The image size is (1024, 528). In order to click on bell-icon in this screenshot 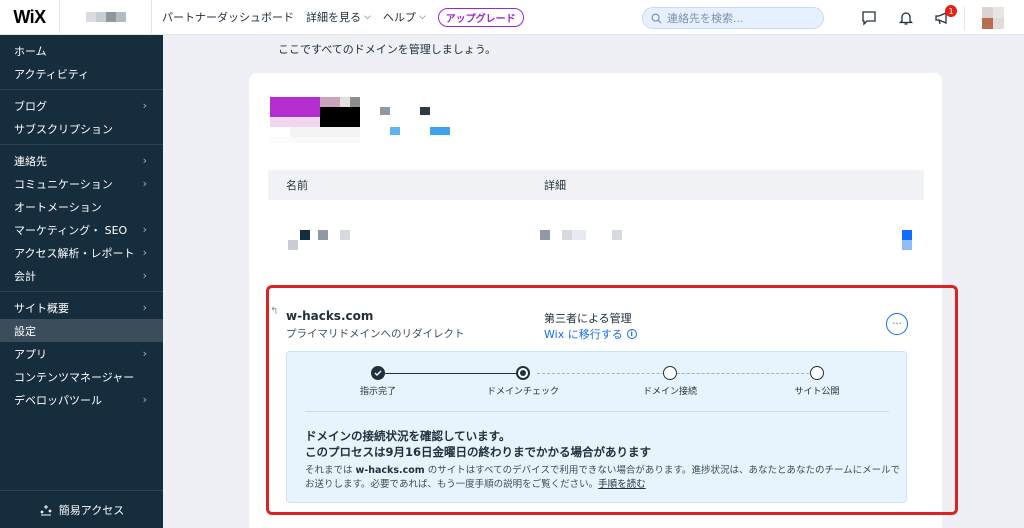, I will do `click(906, 18)`.